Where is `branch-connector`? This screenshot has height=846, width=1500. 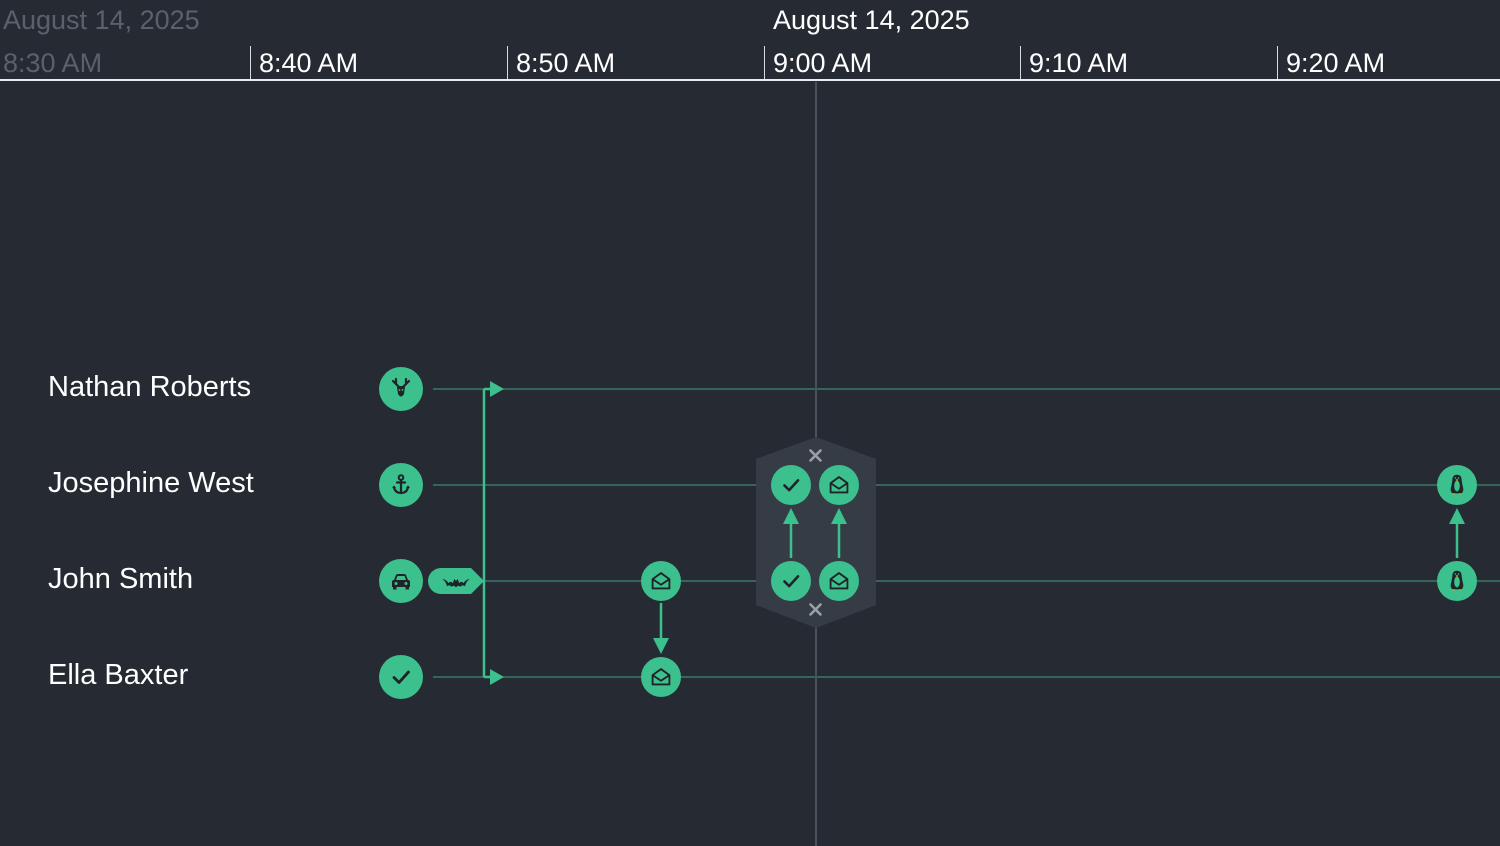
branch-connector is located at coordinates (487, 533).